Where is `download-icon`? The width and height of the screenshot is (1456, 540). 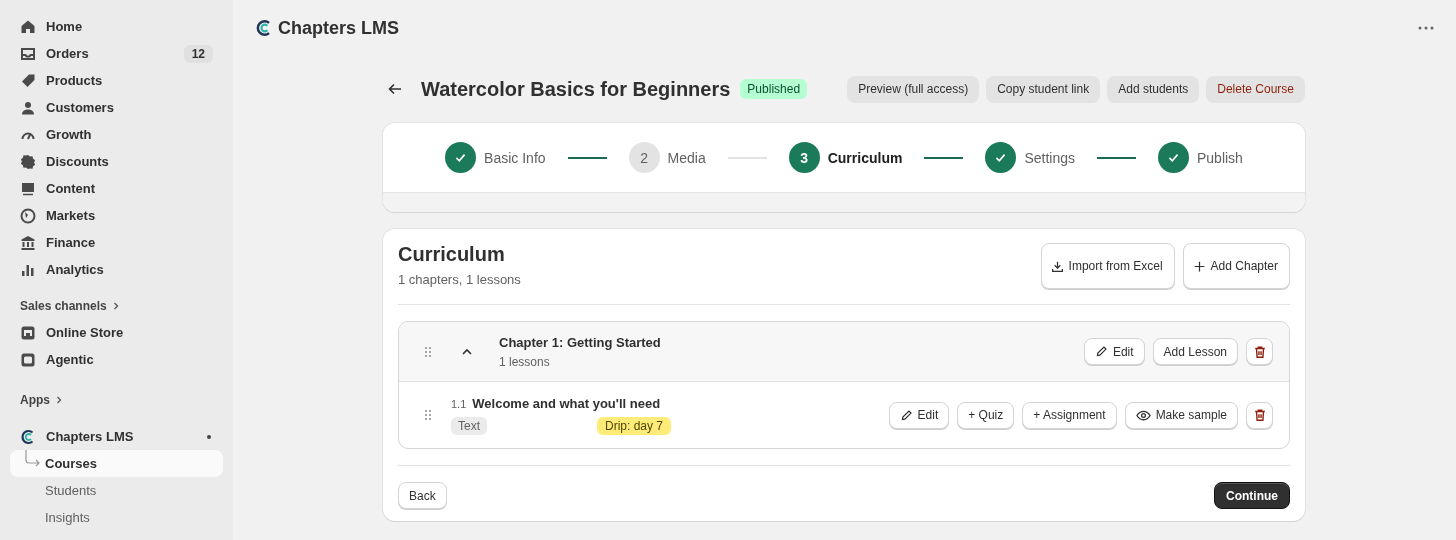
download-icon is located at coordinates (1057, 266).